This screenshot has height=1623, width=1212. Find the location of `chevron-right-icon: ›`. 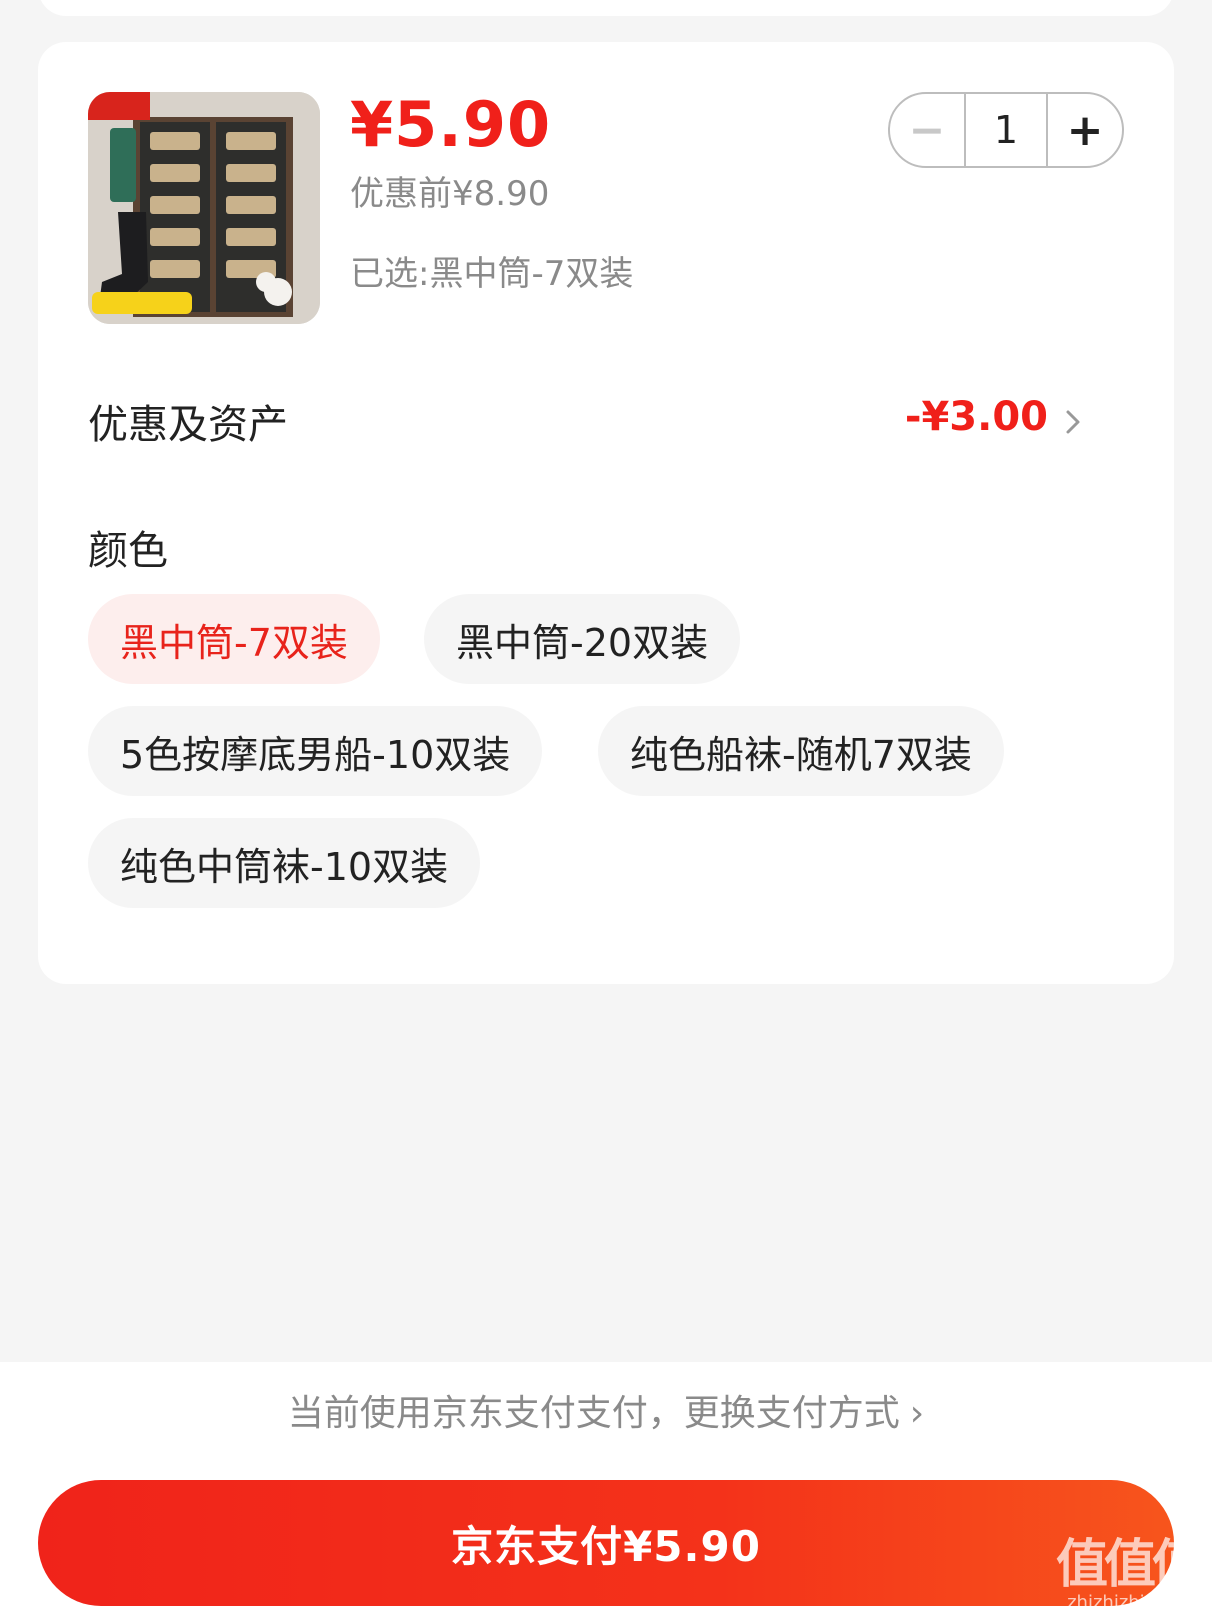

chevron-right-icon: › is located at coordinates (917, 1413).